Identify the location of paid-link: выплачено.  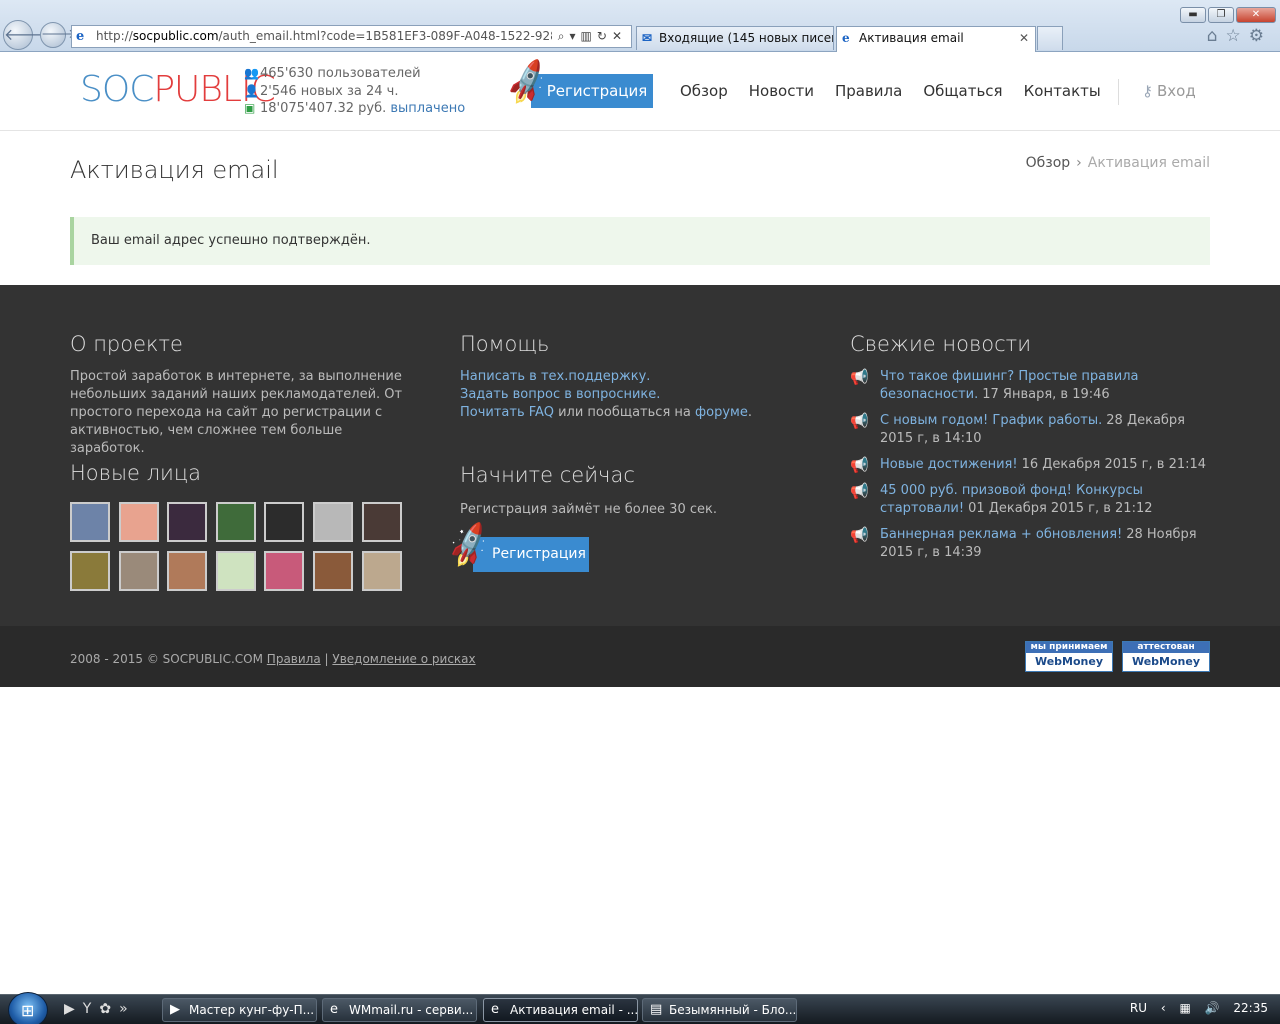
(427, 108).